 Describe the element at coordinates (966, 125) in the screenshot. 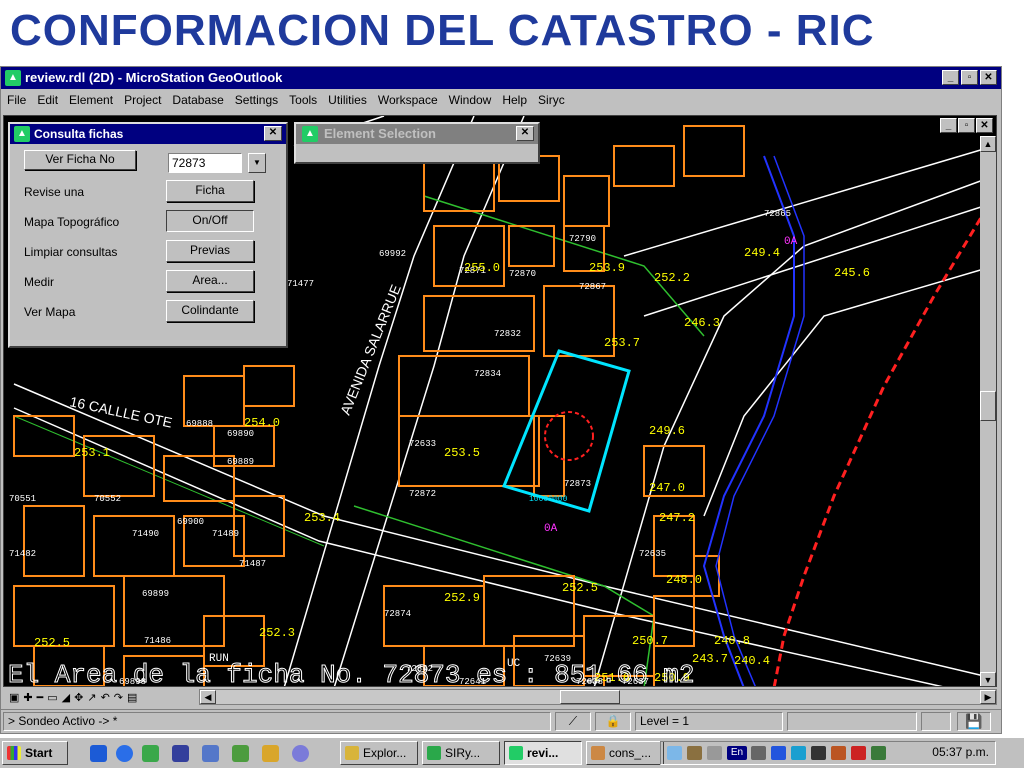

I see `view-restore-button: ▫` at that location.